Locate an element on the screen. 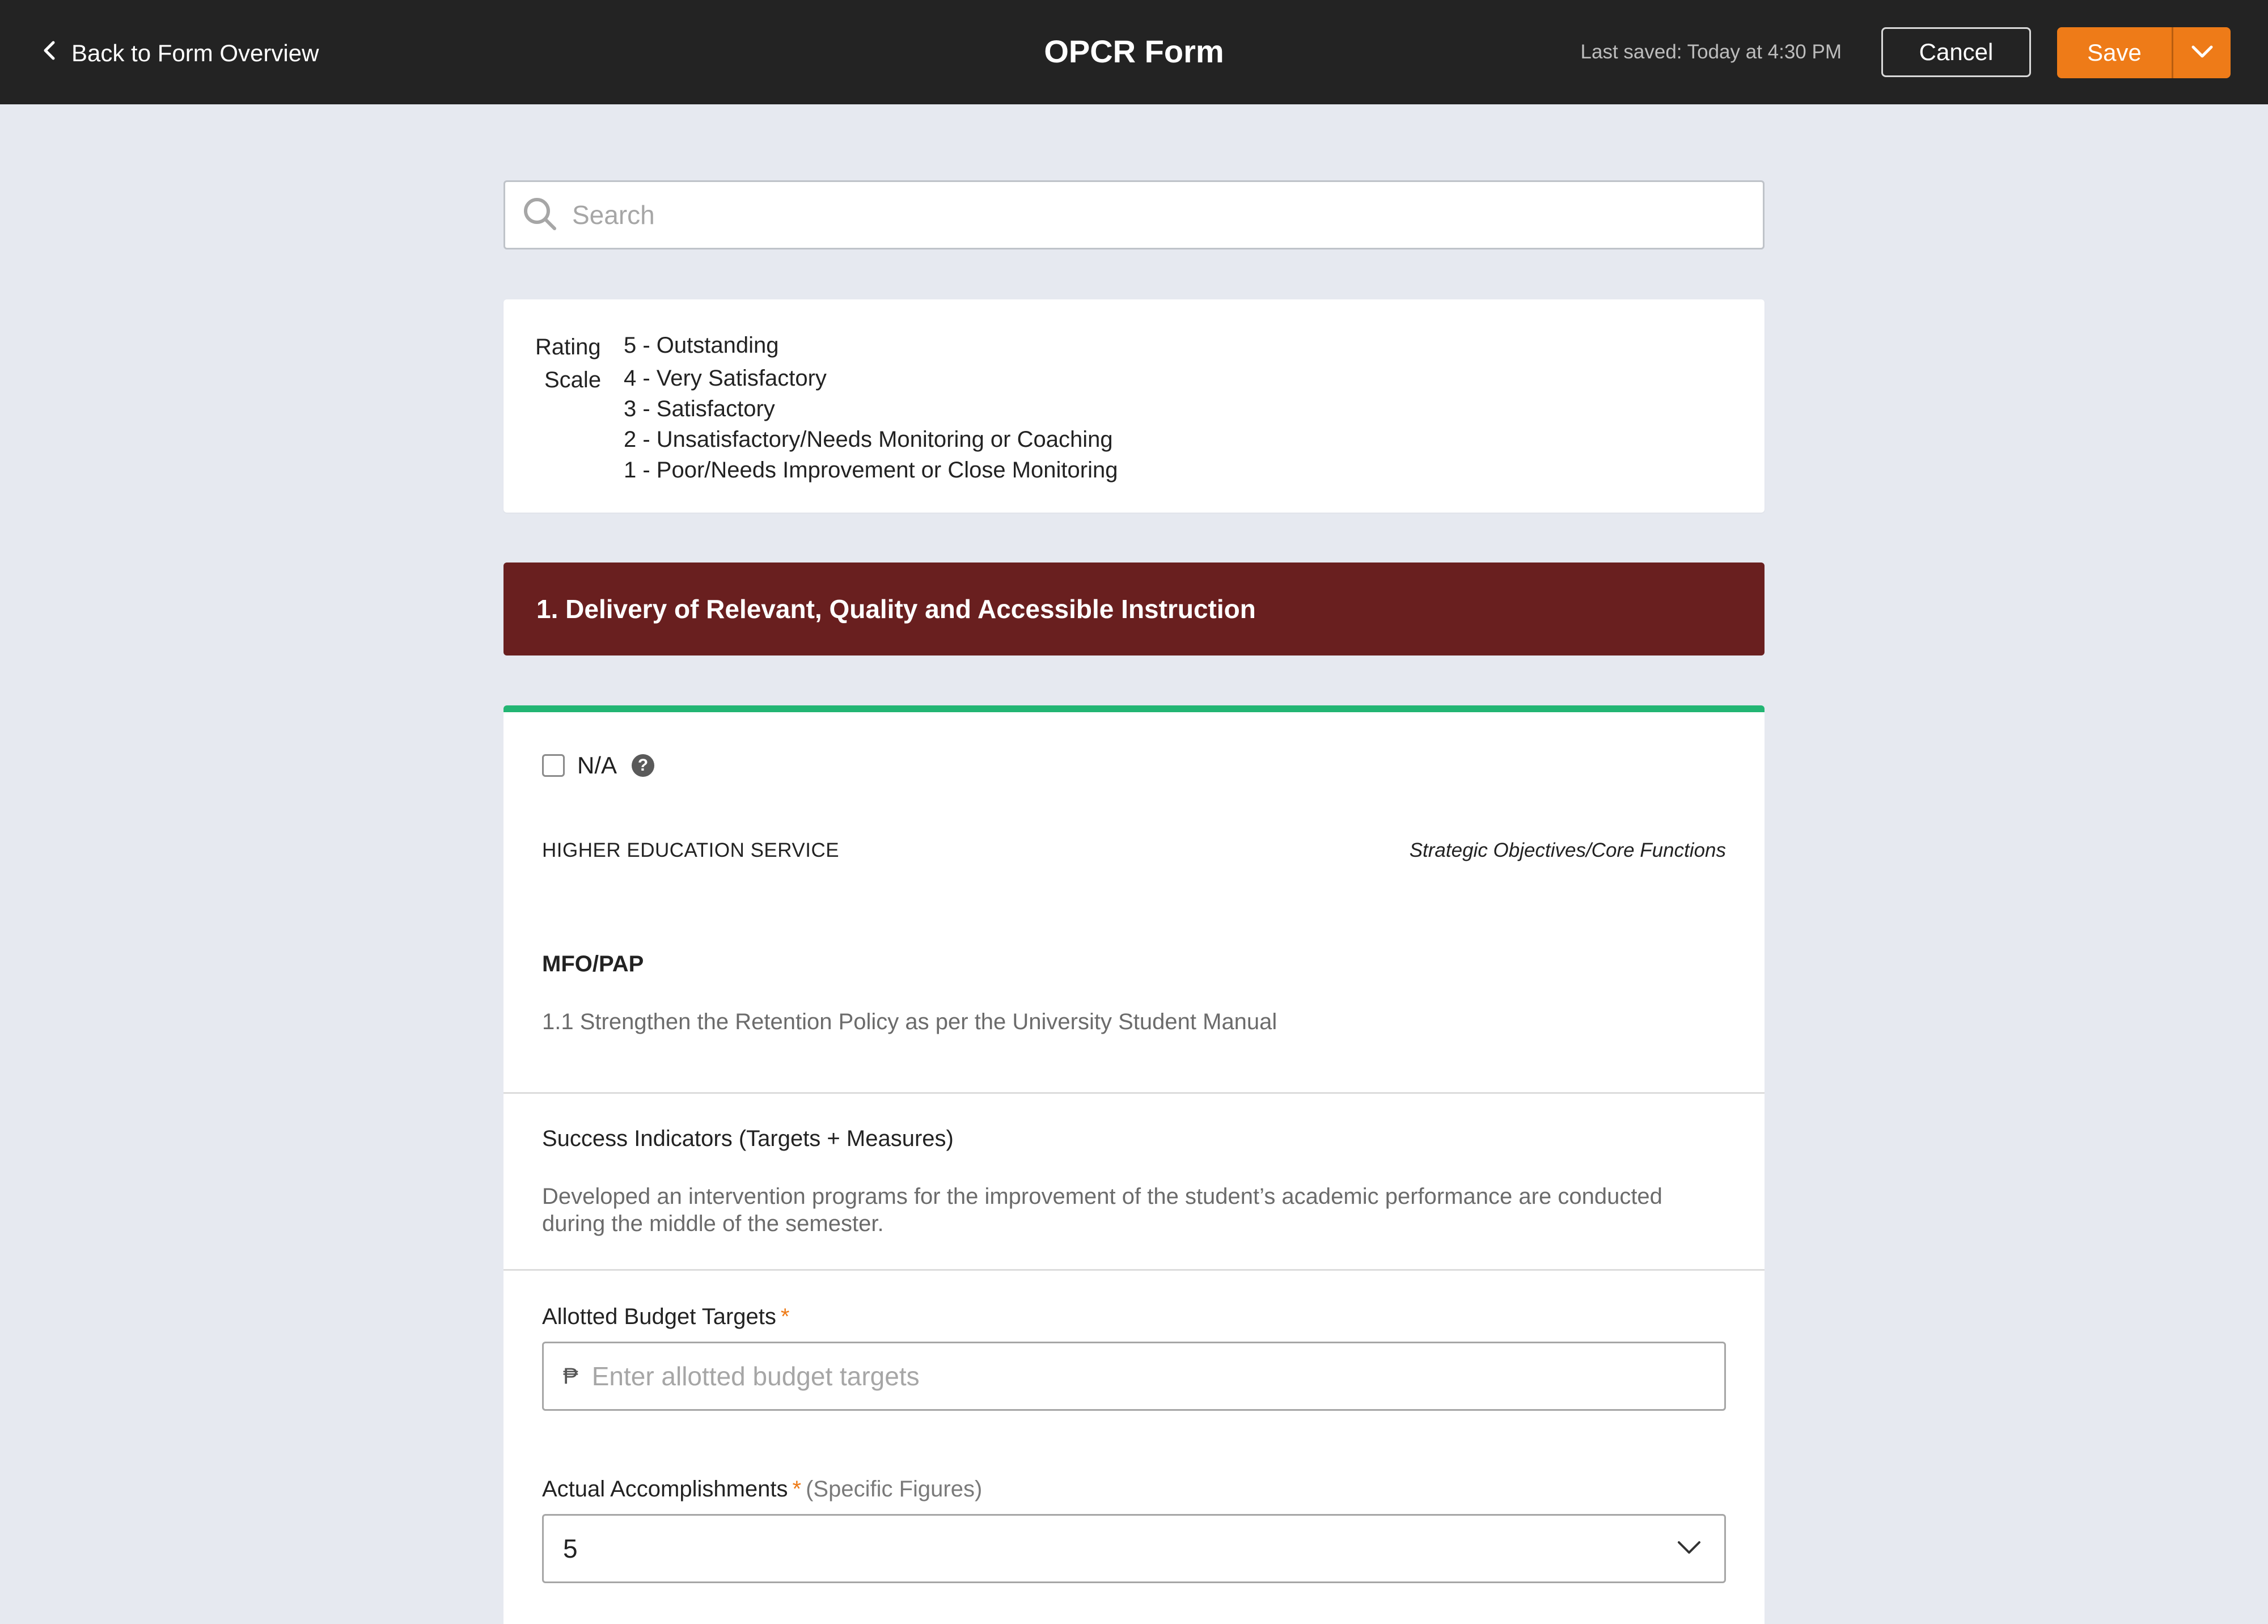 Image resolution: width=2268 pixels, height=1624 pixels. budget-field: ₱ is located at coordinates (1134, 1377).